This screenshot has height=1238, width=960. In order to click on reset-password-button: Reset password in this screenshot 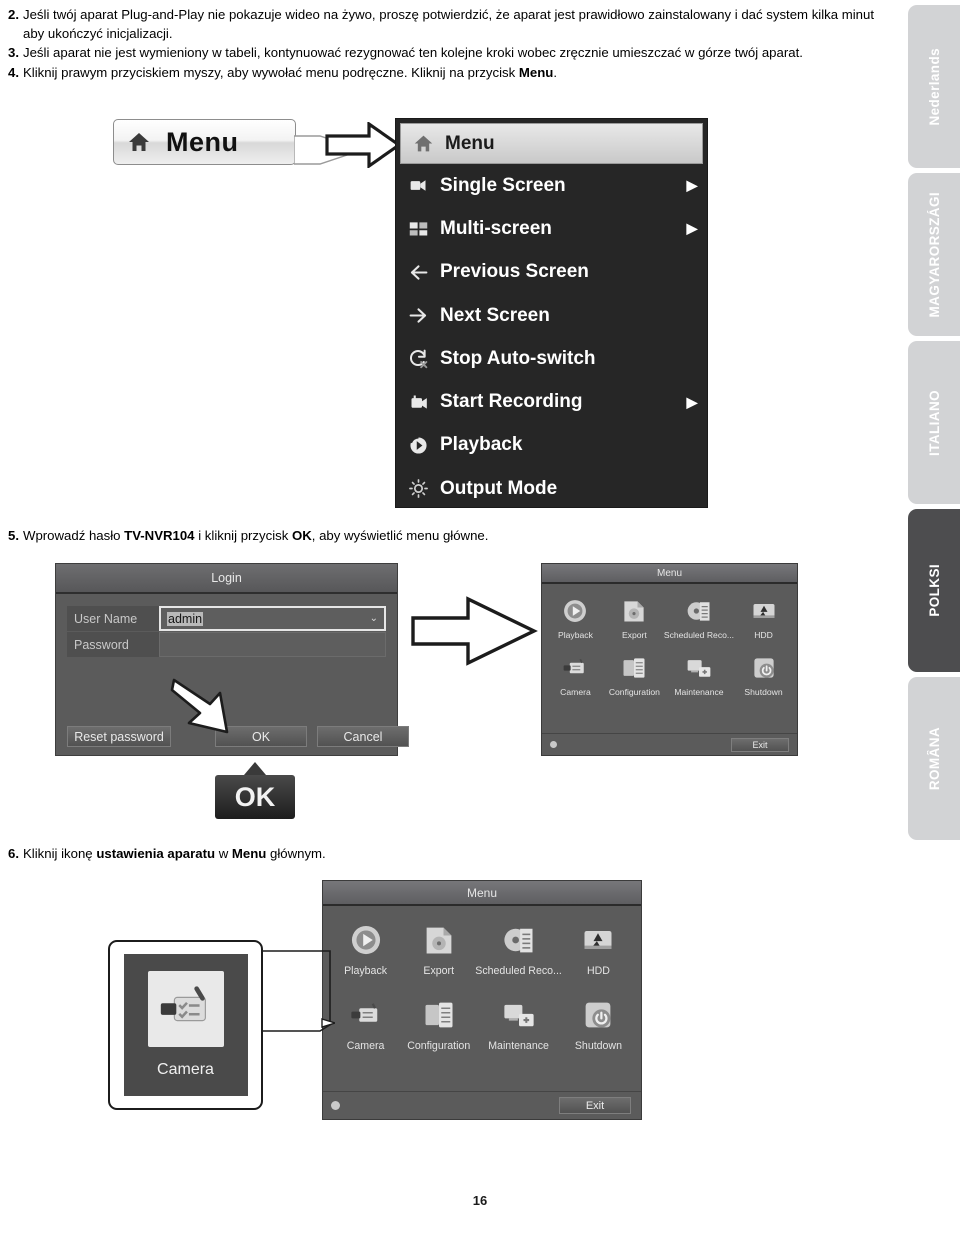, I will do `click(119, 736)`.